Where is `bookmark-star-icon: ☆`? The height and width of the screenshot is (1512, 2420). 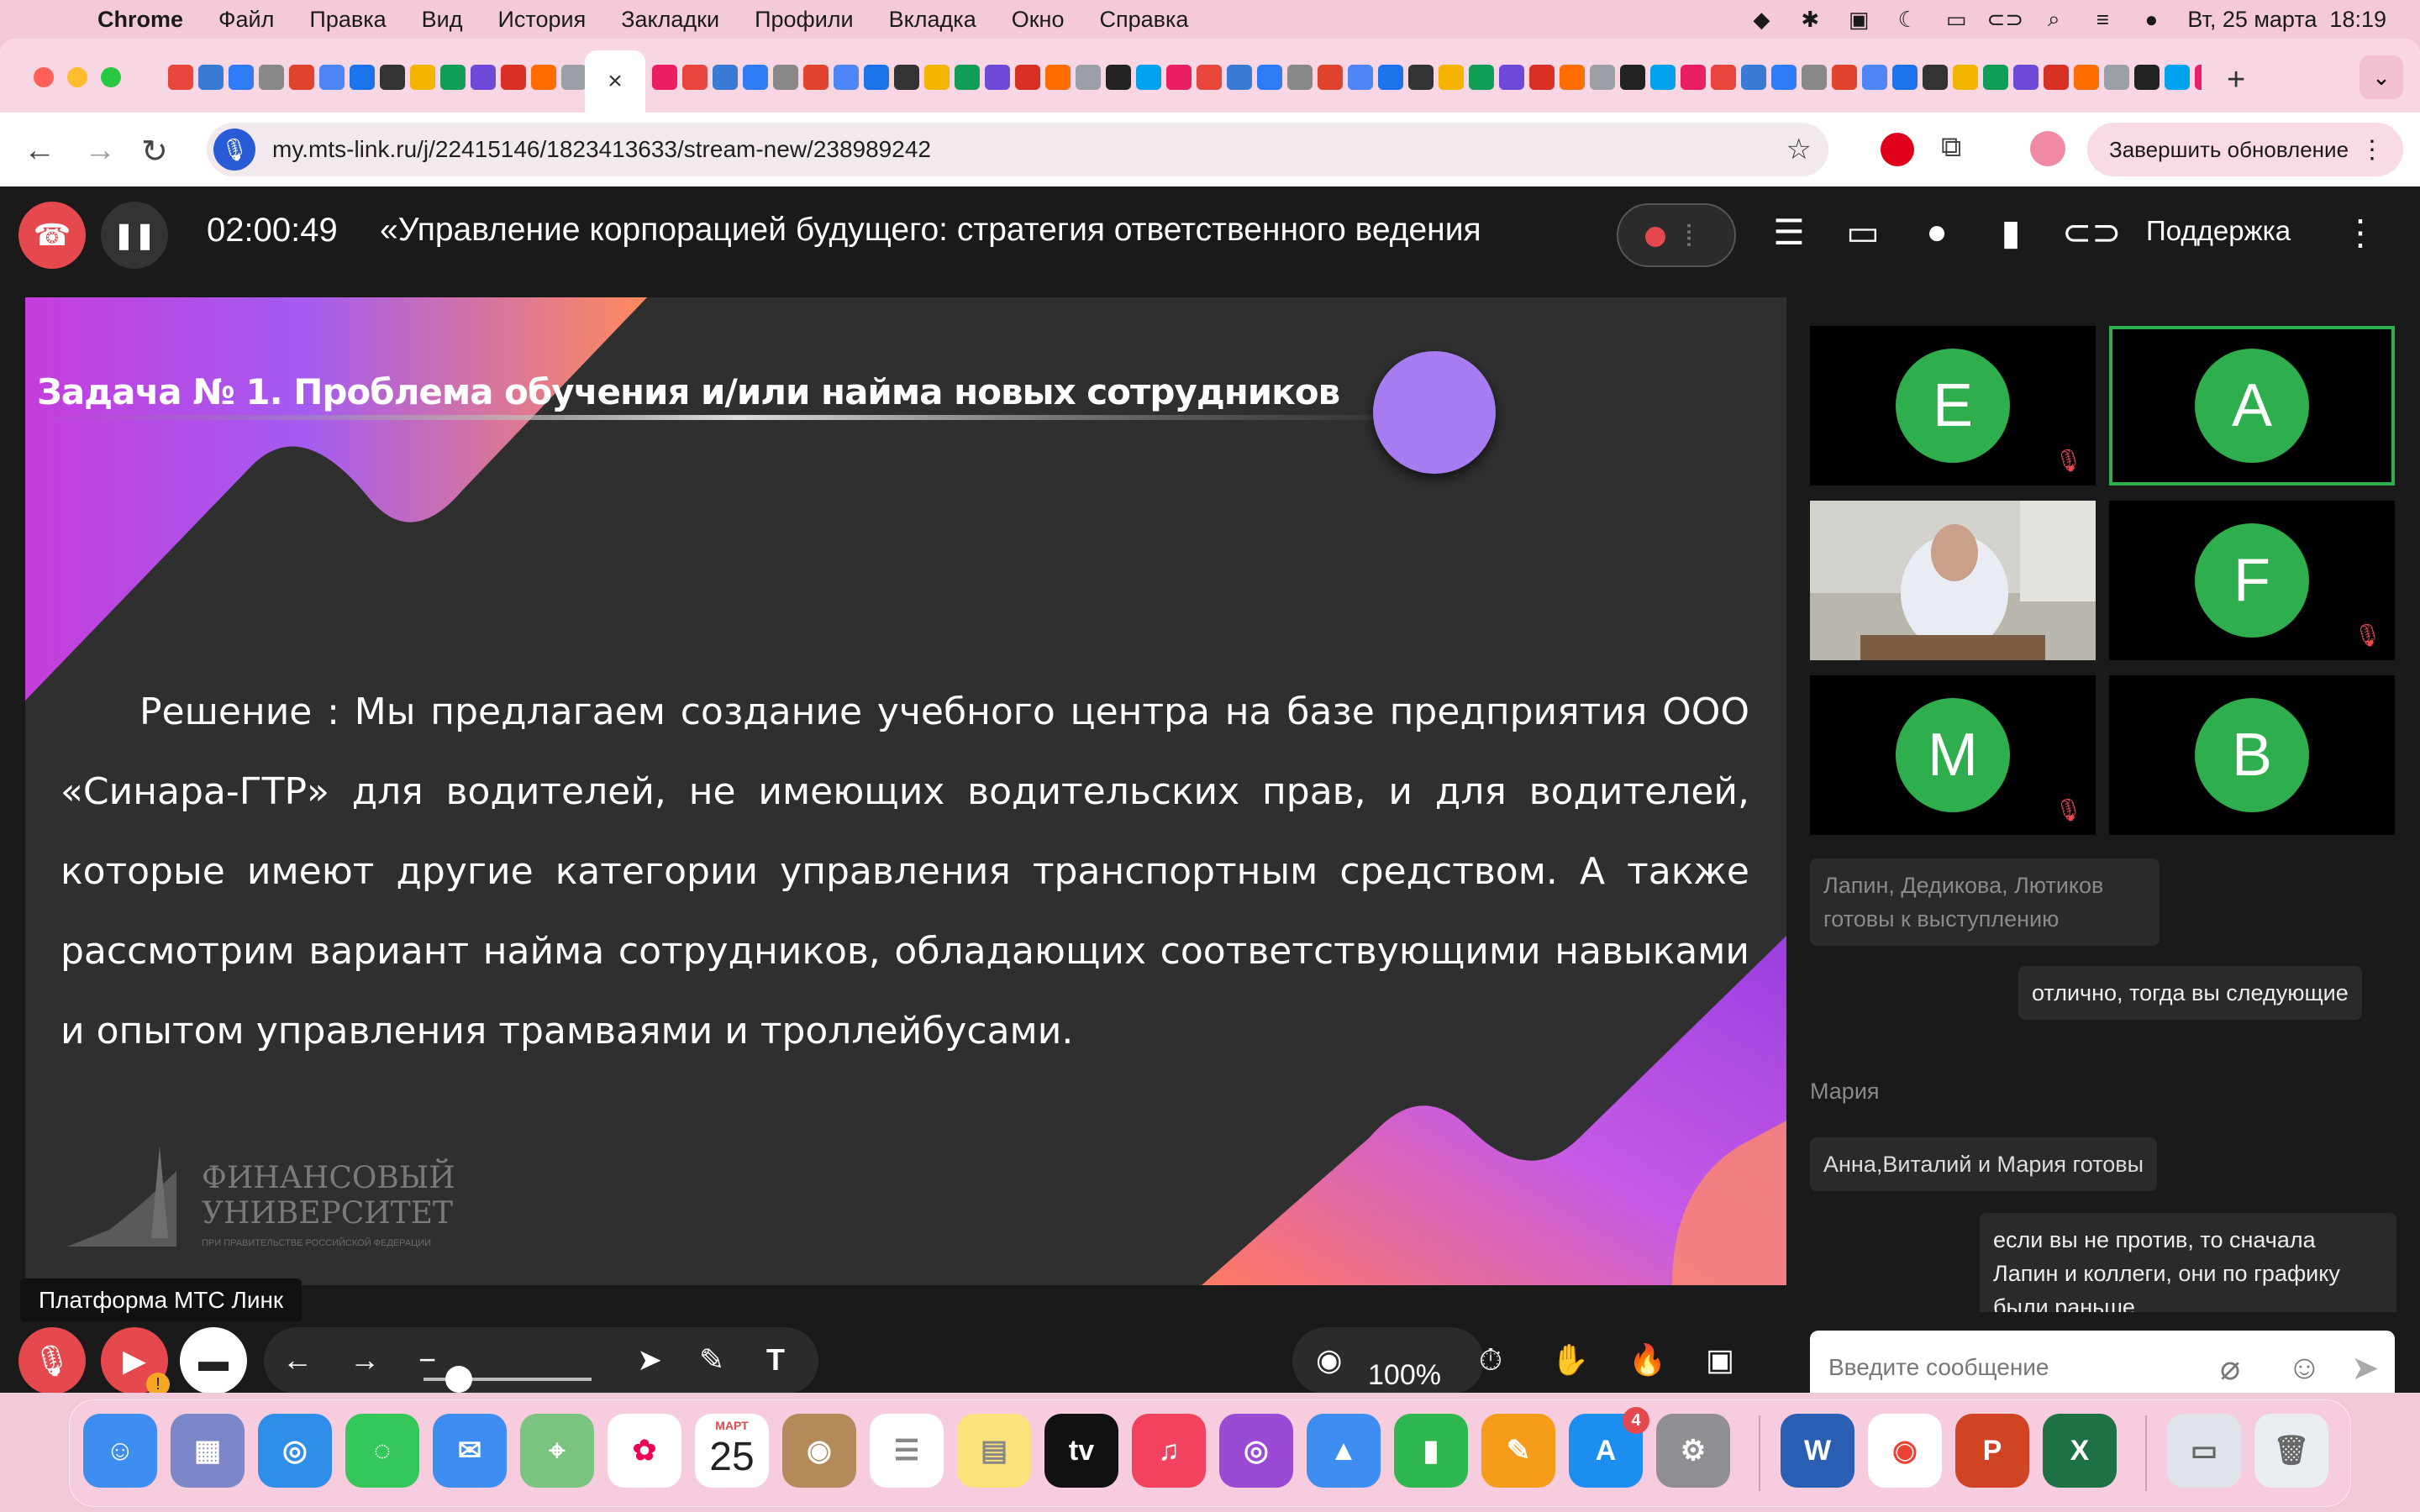 bookmark-star-icon: ☆ is located at coordinates (1799, 149).